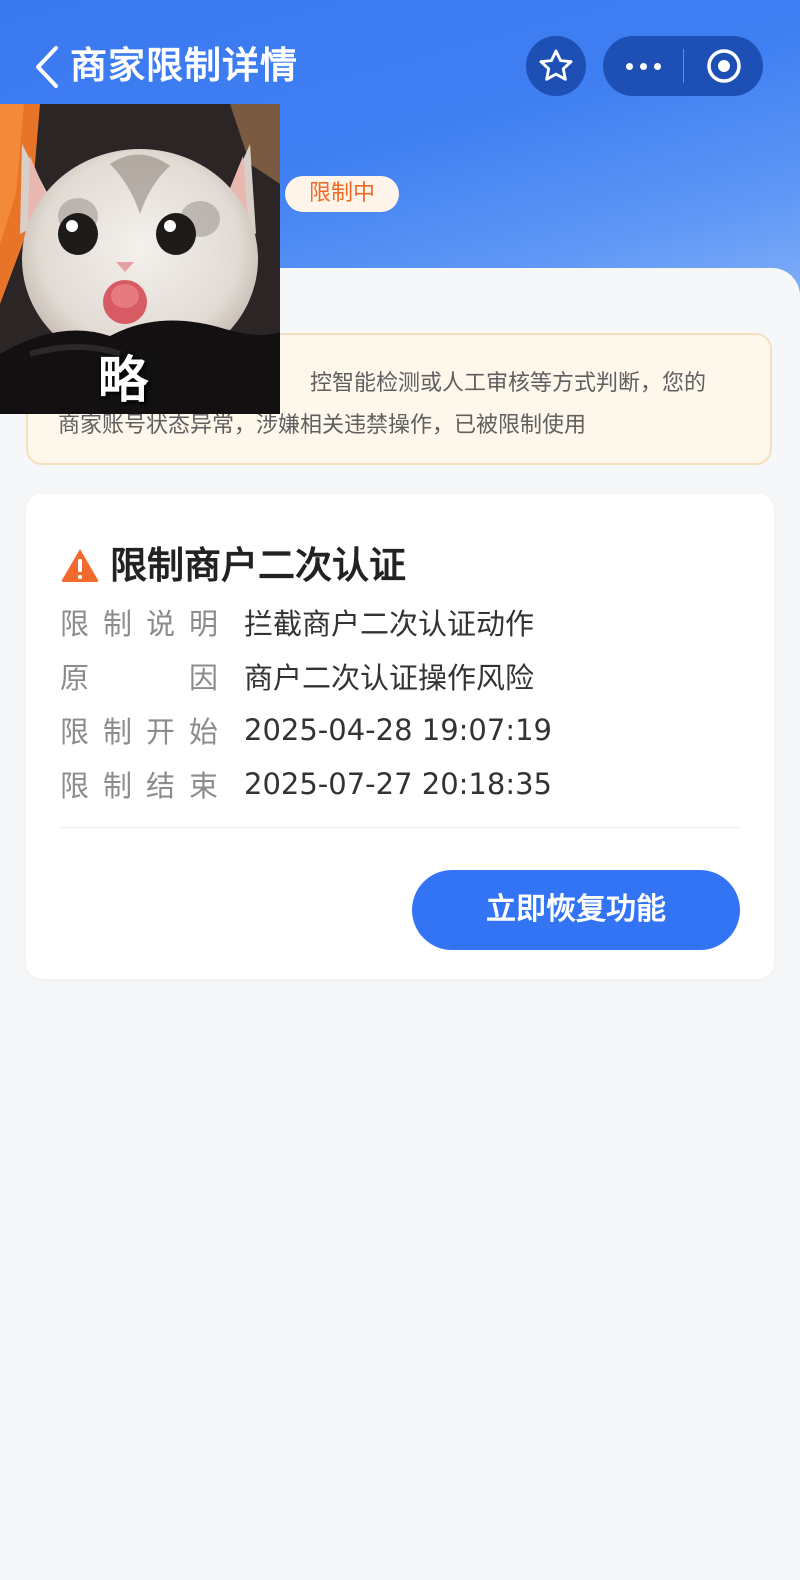 The image size is (800, 1580). I want to click on more-icon, so click(629, 66).